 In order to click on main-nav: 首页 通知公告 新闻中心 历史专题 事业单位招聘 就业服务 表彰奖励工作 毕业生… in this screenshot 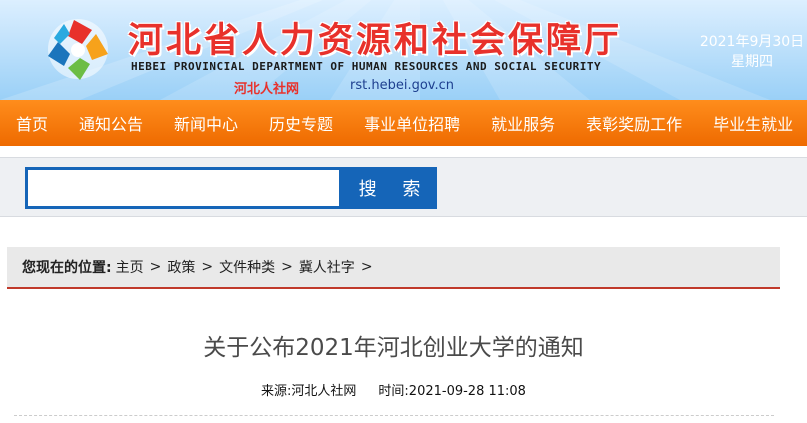, I will do `click(403, 123)`.